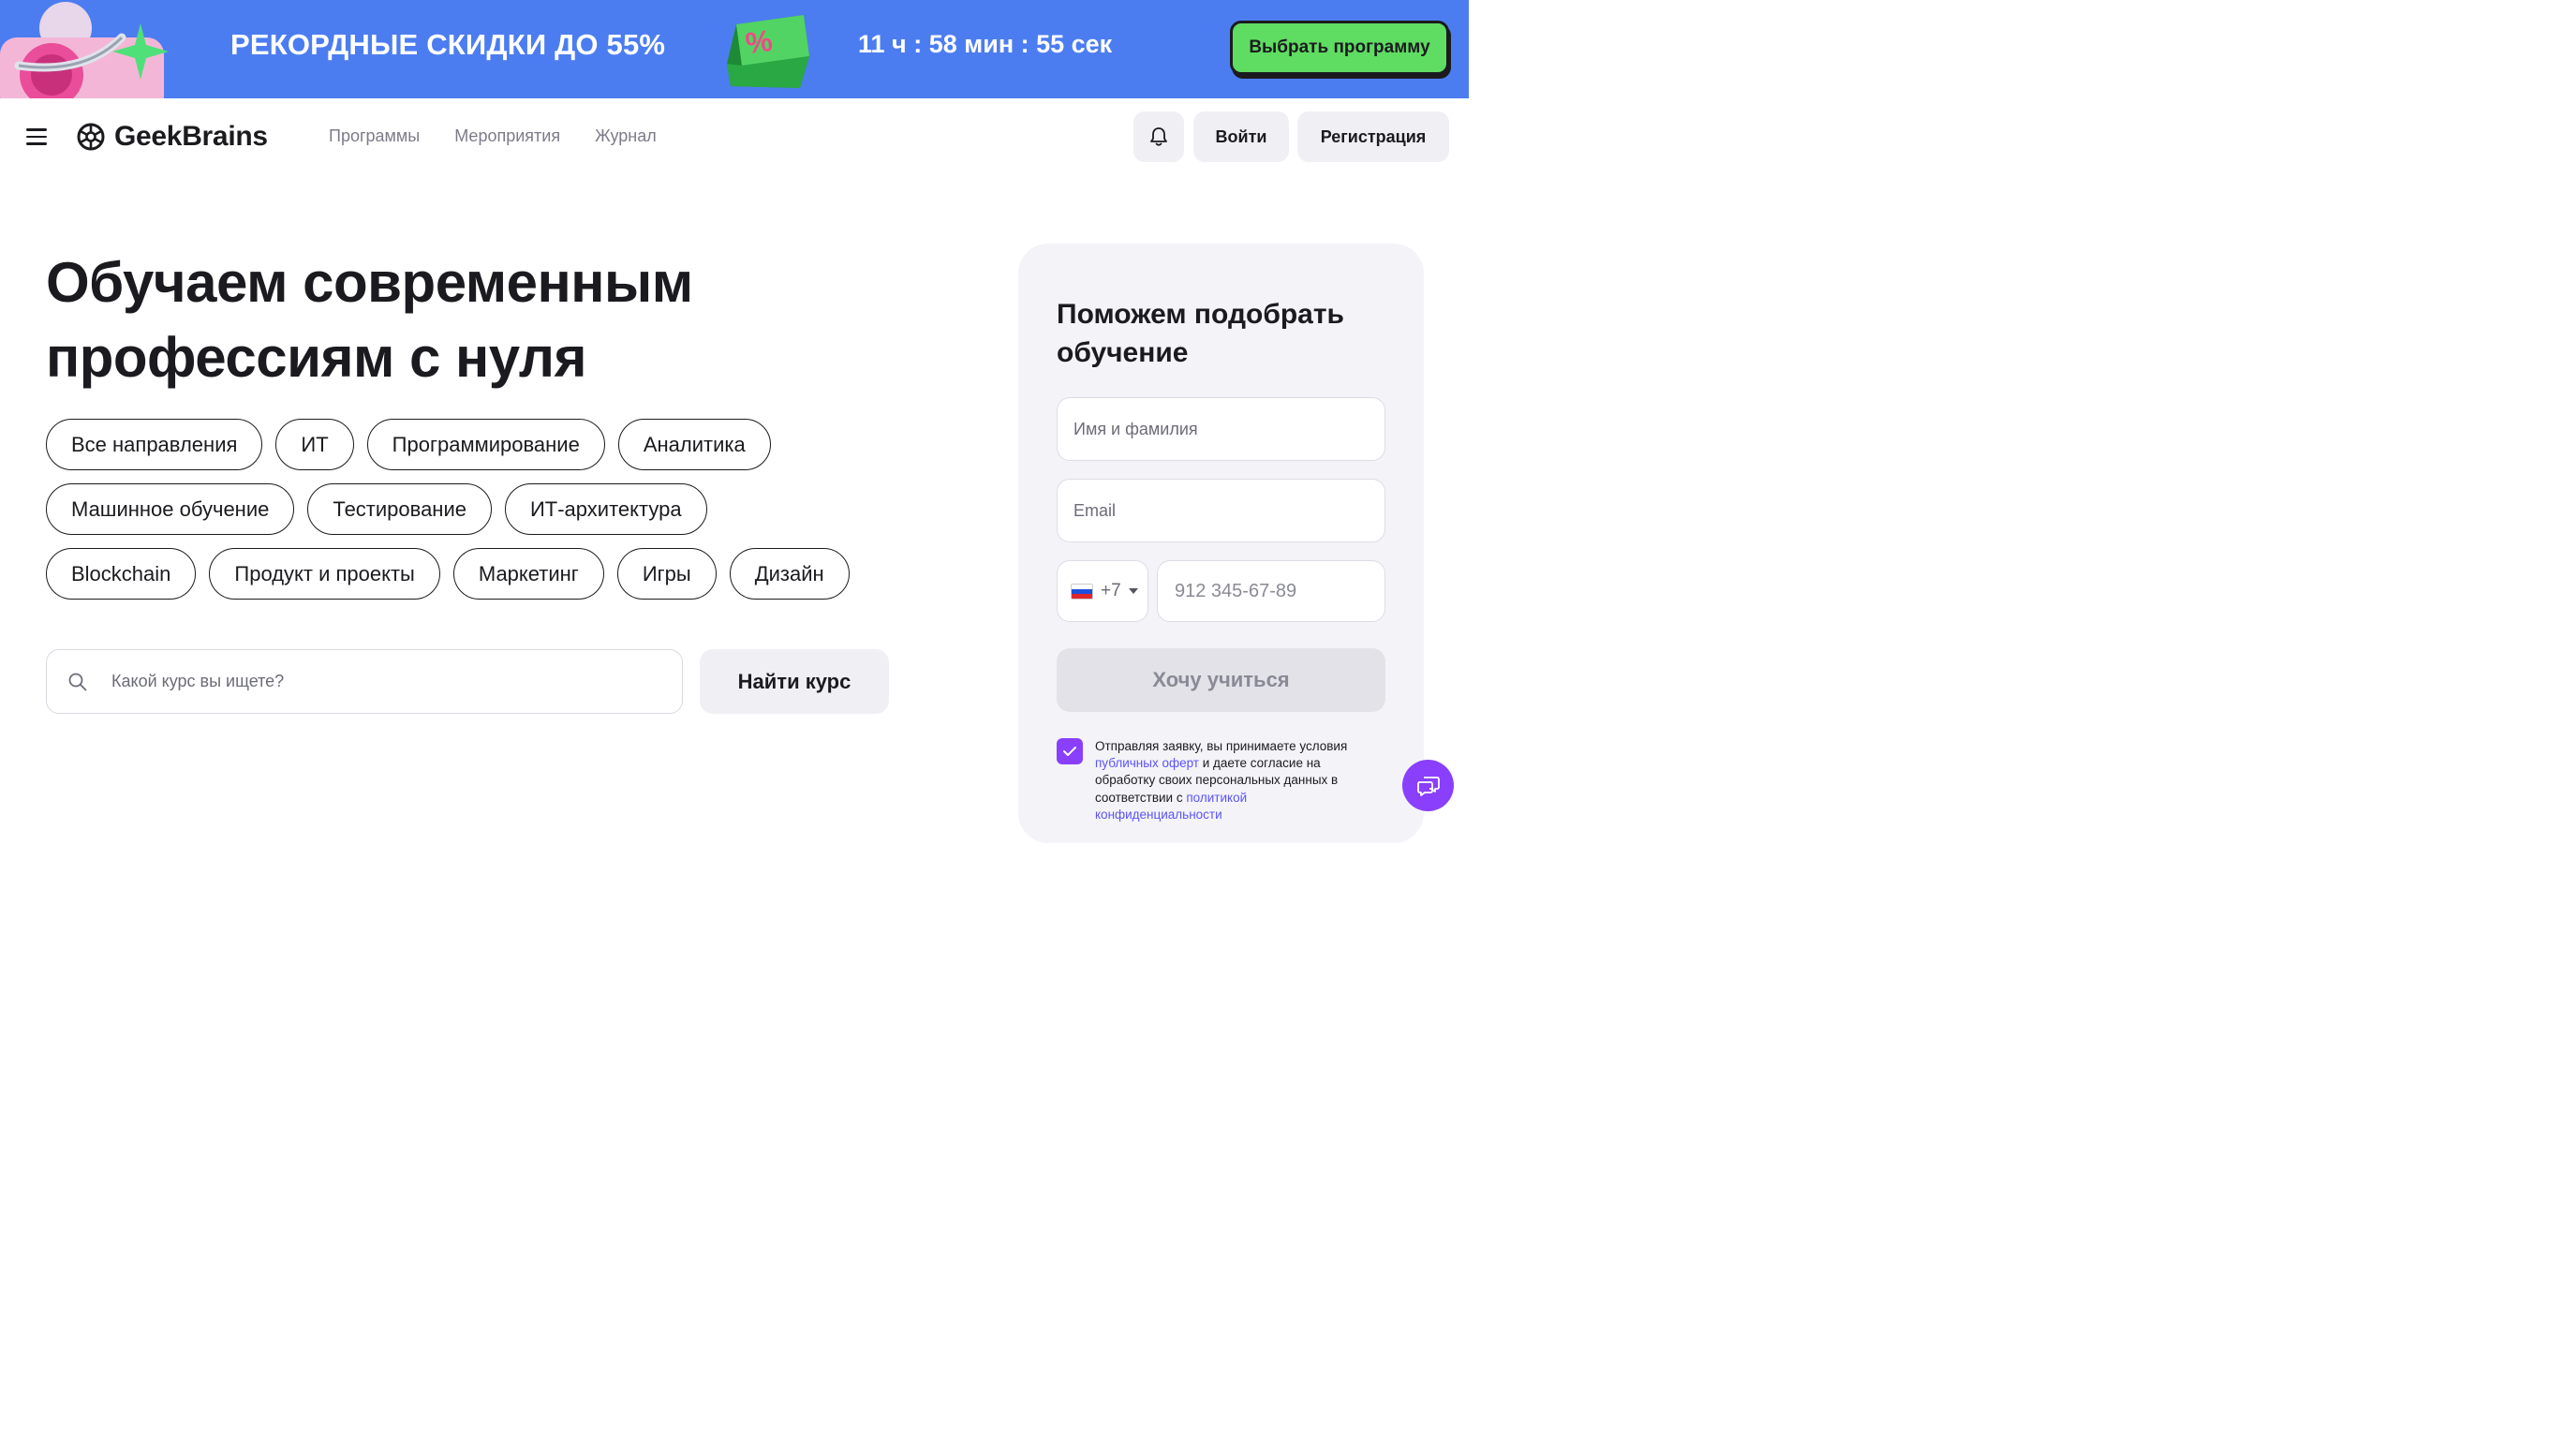  What do you see at coordinates (1241, 136) in the screenshot?
I see `login-button: Войти` at bounding box center [1241, 136].